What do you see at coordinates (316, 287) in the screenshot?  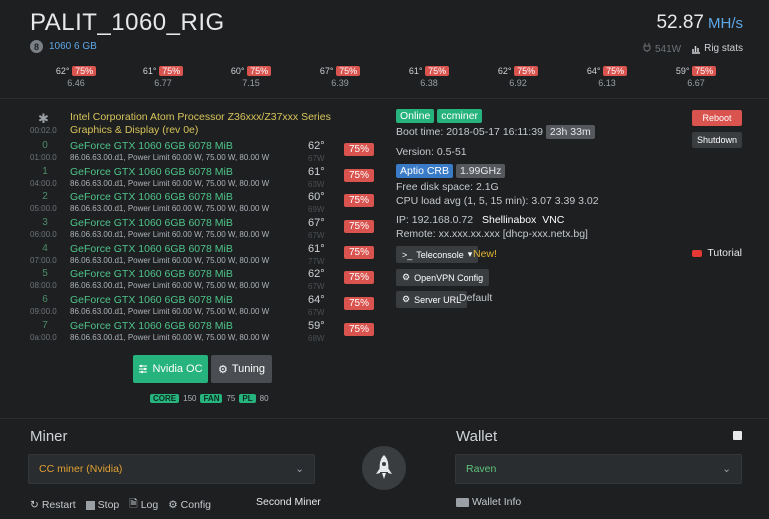 I see `gpu-watt: 67W` at bounding box center [316, 287].